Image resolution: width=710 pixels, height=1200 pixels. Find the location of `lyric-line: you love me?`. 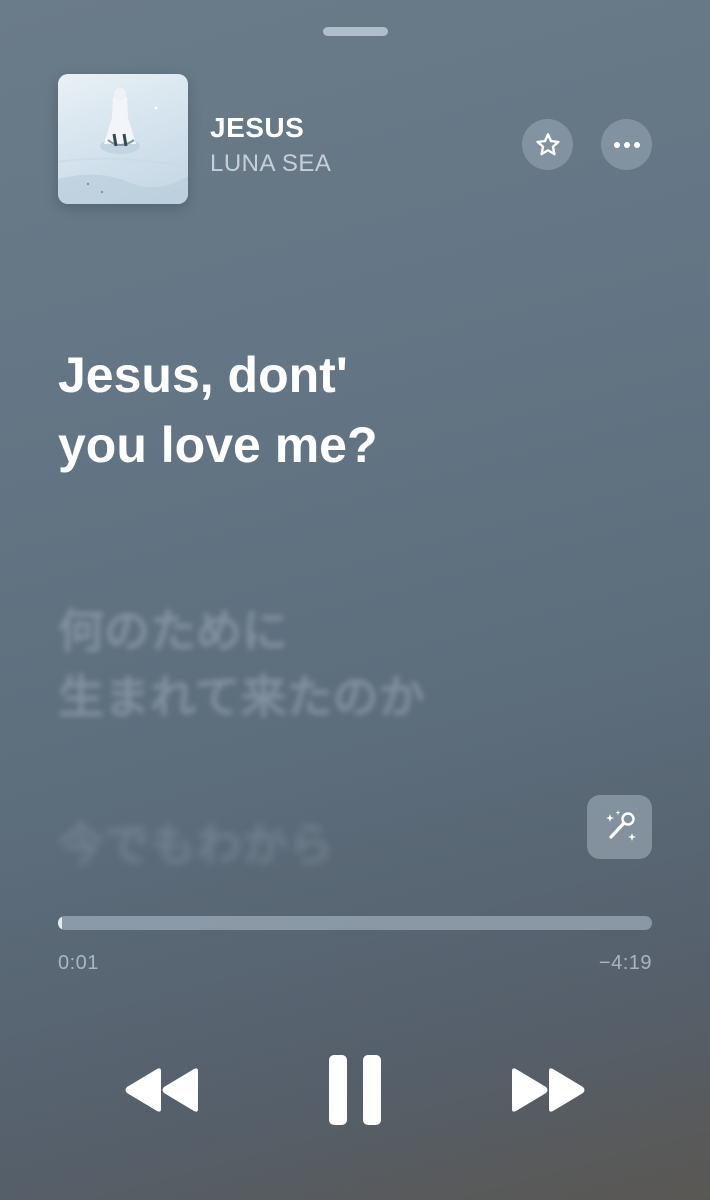

lyric-line: you love me? is located at coordinates (218, 445).